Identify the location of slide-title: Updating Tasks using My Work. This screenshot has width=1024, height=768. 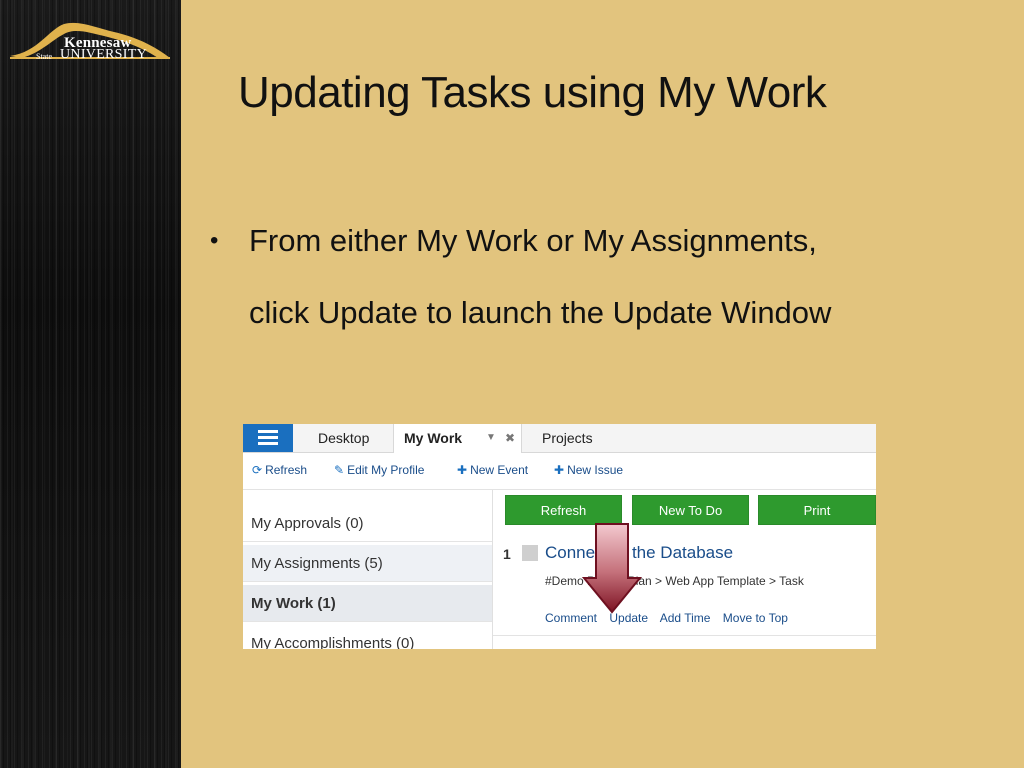
(532, 92).